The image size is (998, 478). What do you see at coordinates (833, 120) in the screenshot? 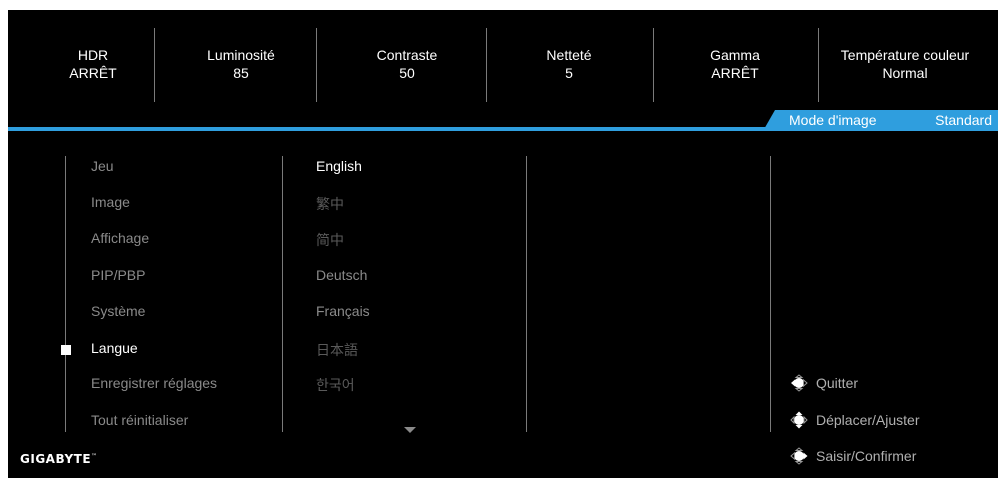
I see `picture-mode-label: Mode d'image` at bounding box center [833, 120].